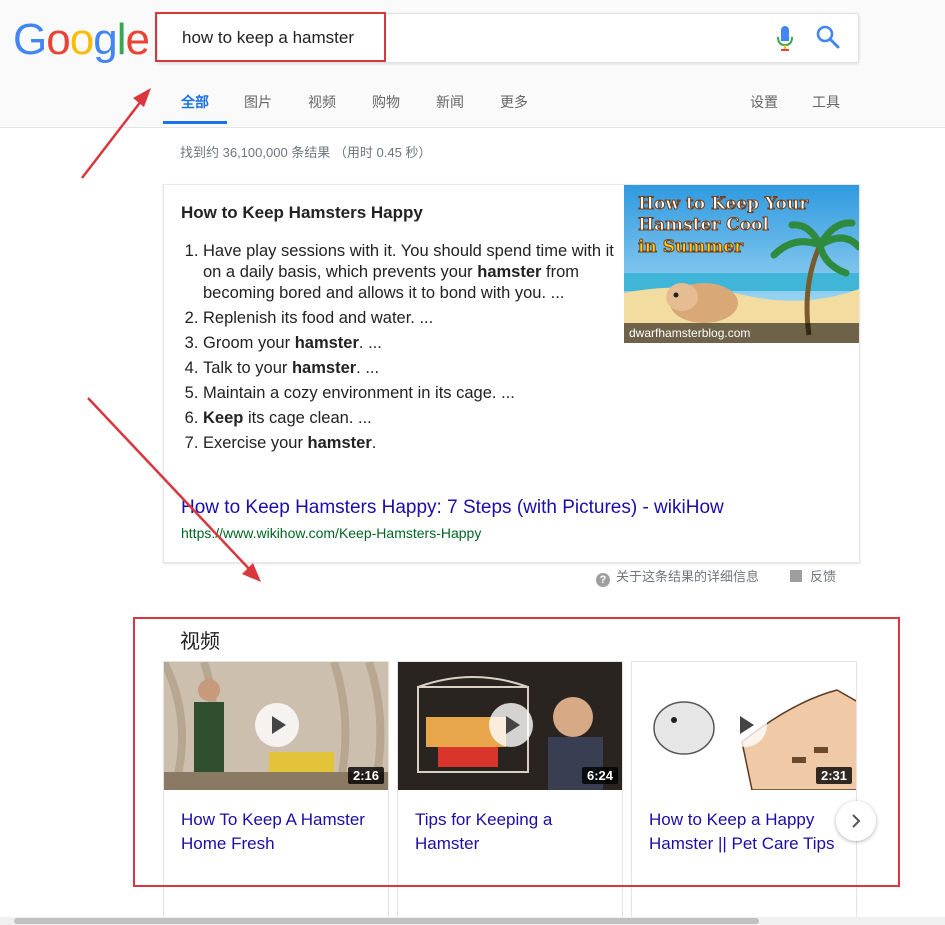  What do you see at coordinates (223, 418) in the screenshot?
I see `step-bold-text: Keep` at bounding box center [223, 418].